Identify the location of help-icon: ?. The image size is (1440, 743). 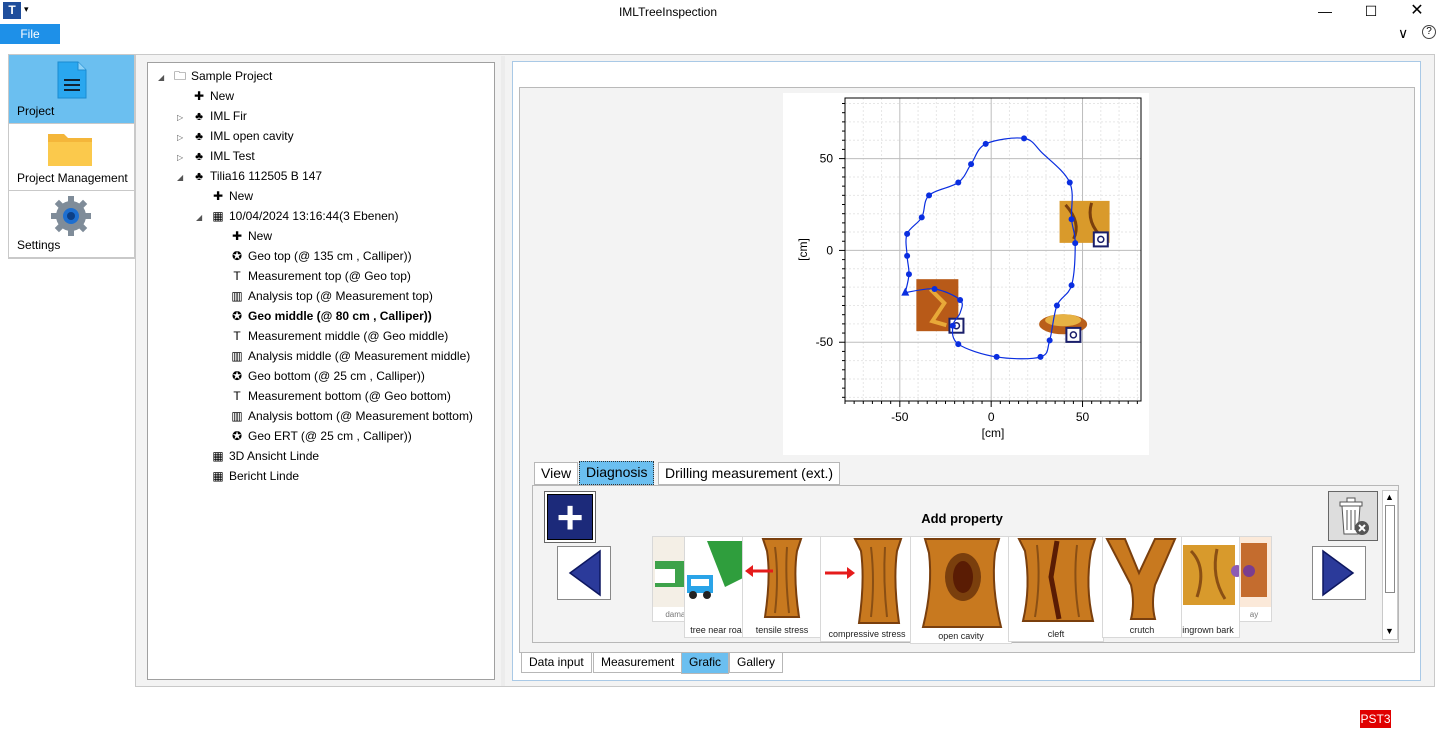
(1429, 32).